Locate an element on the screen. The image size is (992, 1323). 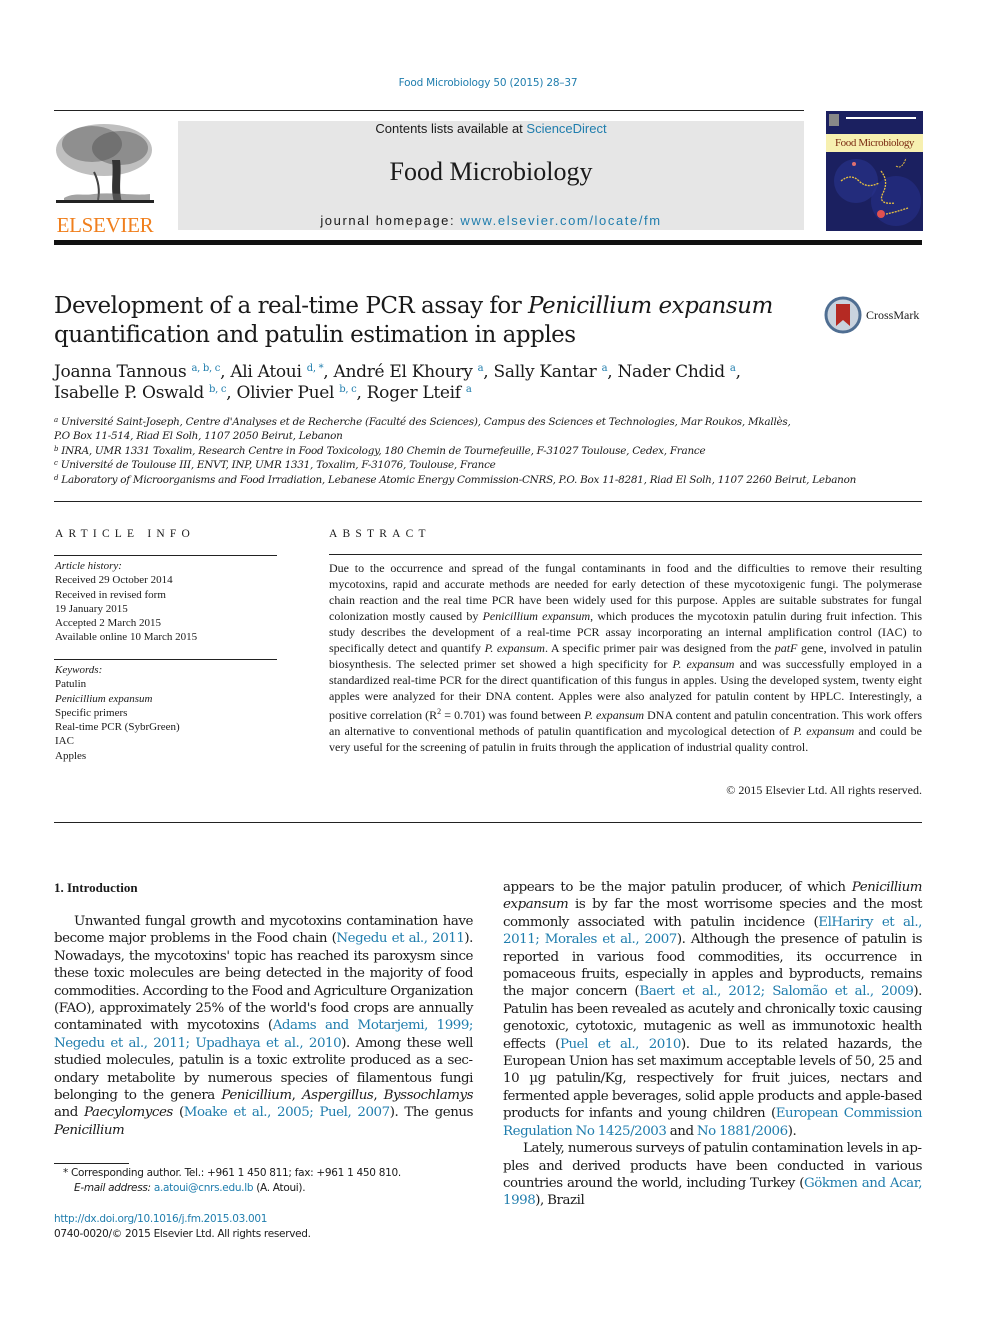
journal-title: Food Microbiology is located at coordinates (491, 171).